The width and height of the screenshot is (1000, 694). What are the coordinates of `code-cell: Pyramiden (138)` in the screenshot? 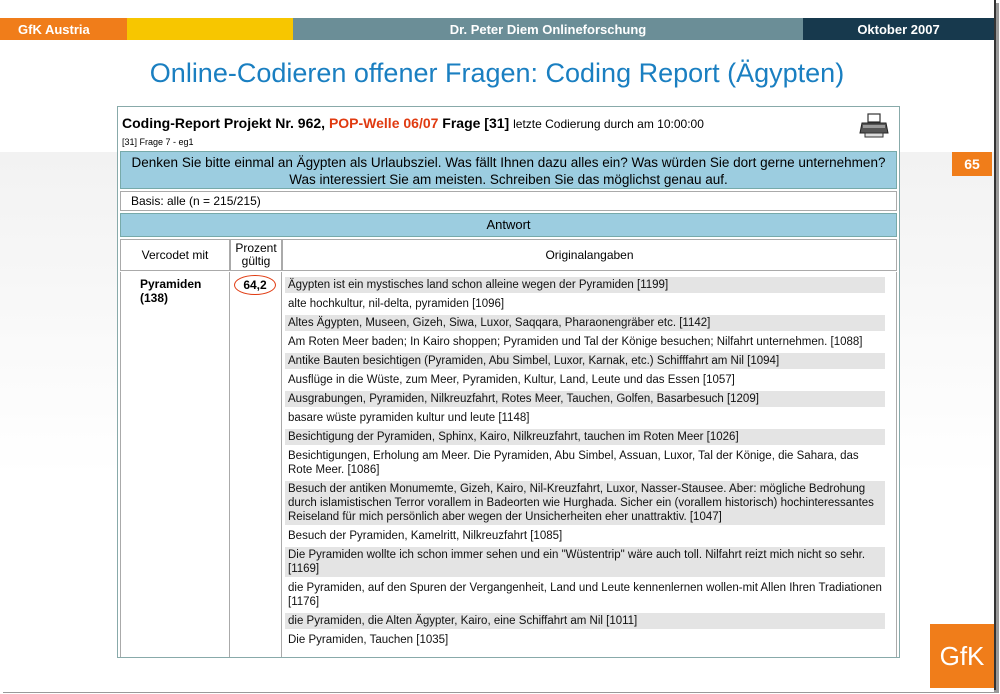 It's located at (170, 291).